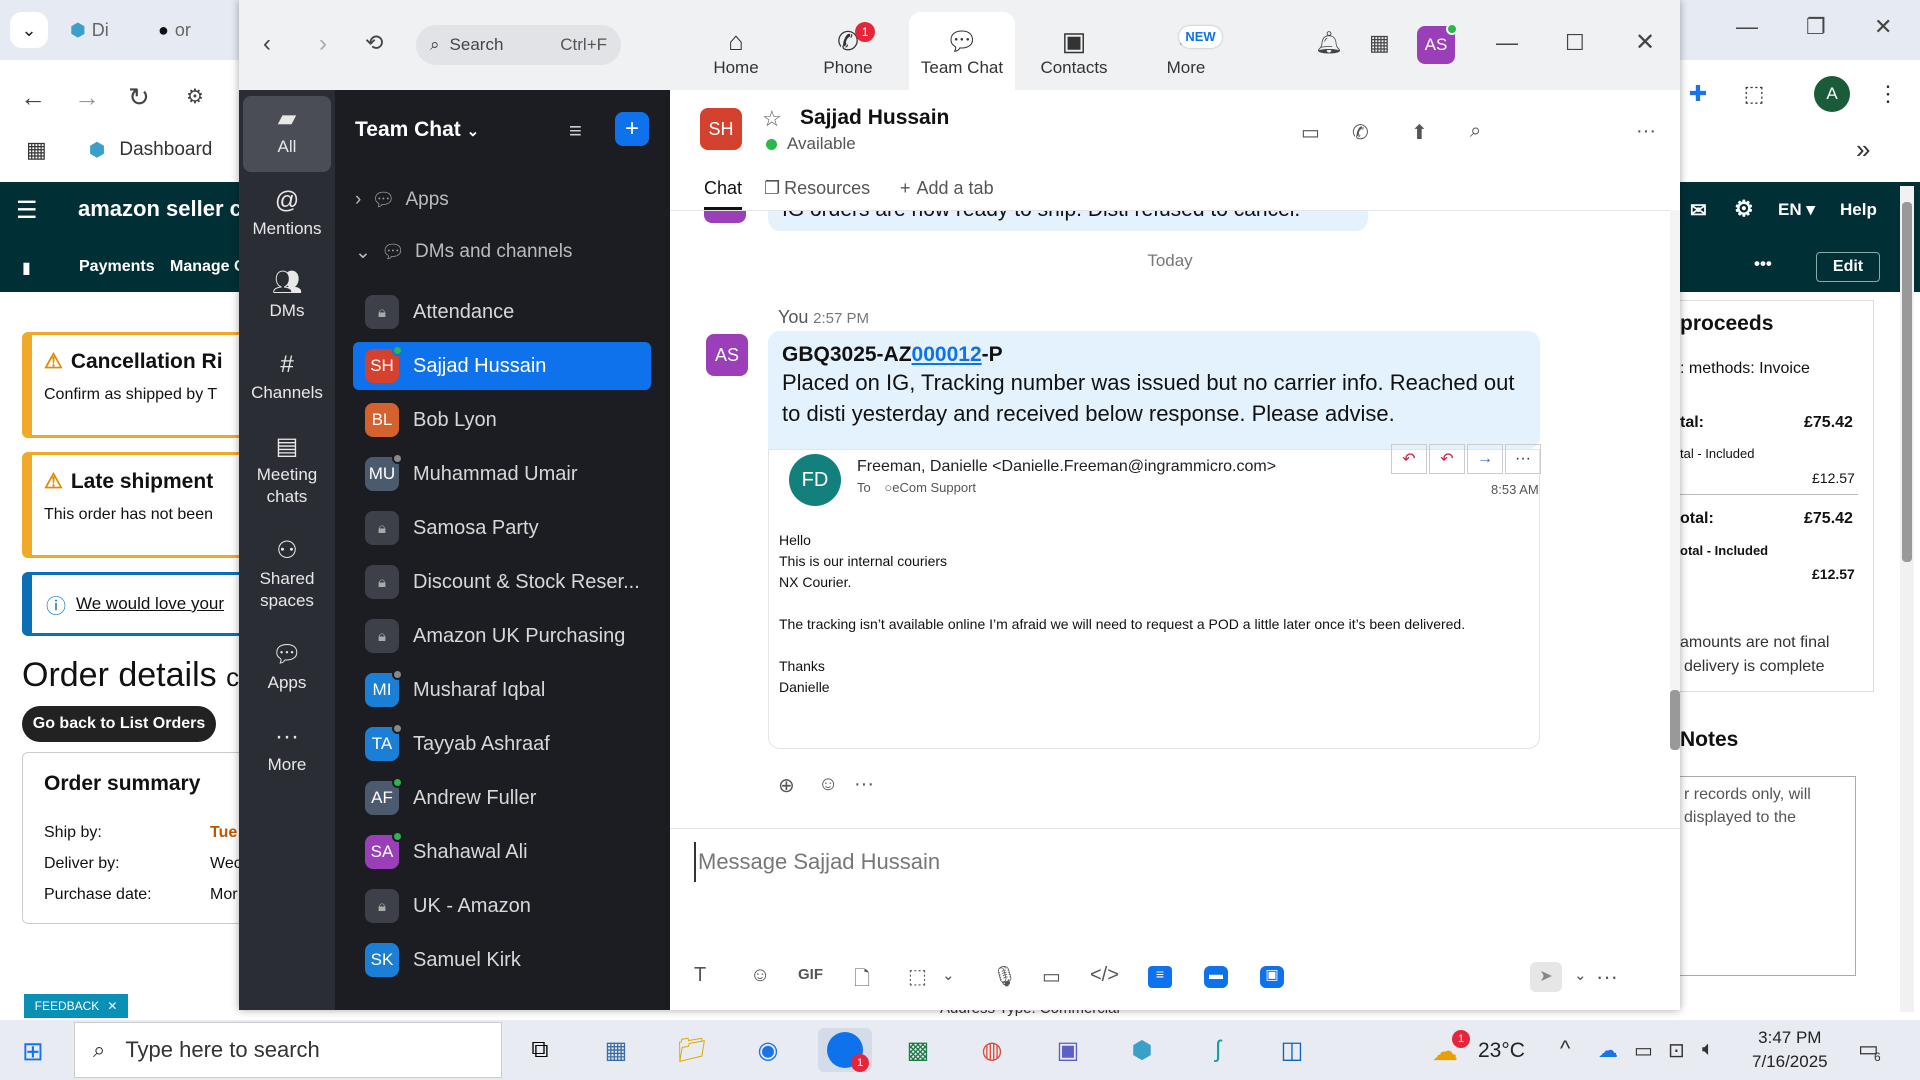  What do you see at coordinates (33, 1051) in the screenshot?
I see `windows-start-icon: ⊞` at bounding box center [33, 1051].